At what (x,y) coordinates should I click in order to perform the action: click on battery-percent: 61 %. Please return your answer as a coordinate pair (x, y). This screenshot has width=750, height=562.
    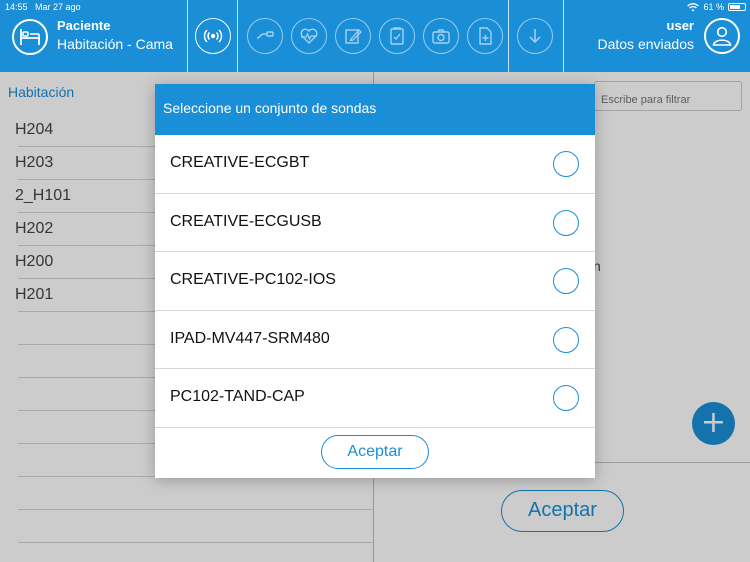
    Looking at the image, I should click on (713, 7).